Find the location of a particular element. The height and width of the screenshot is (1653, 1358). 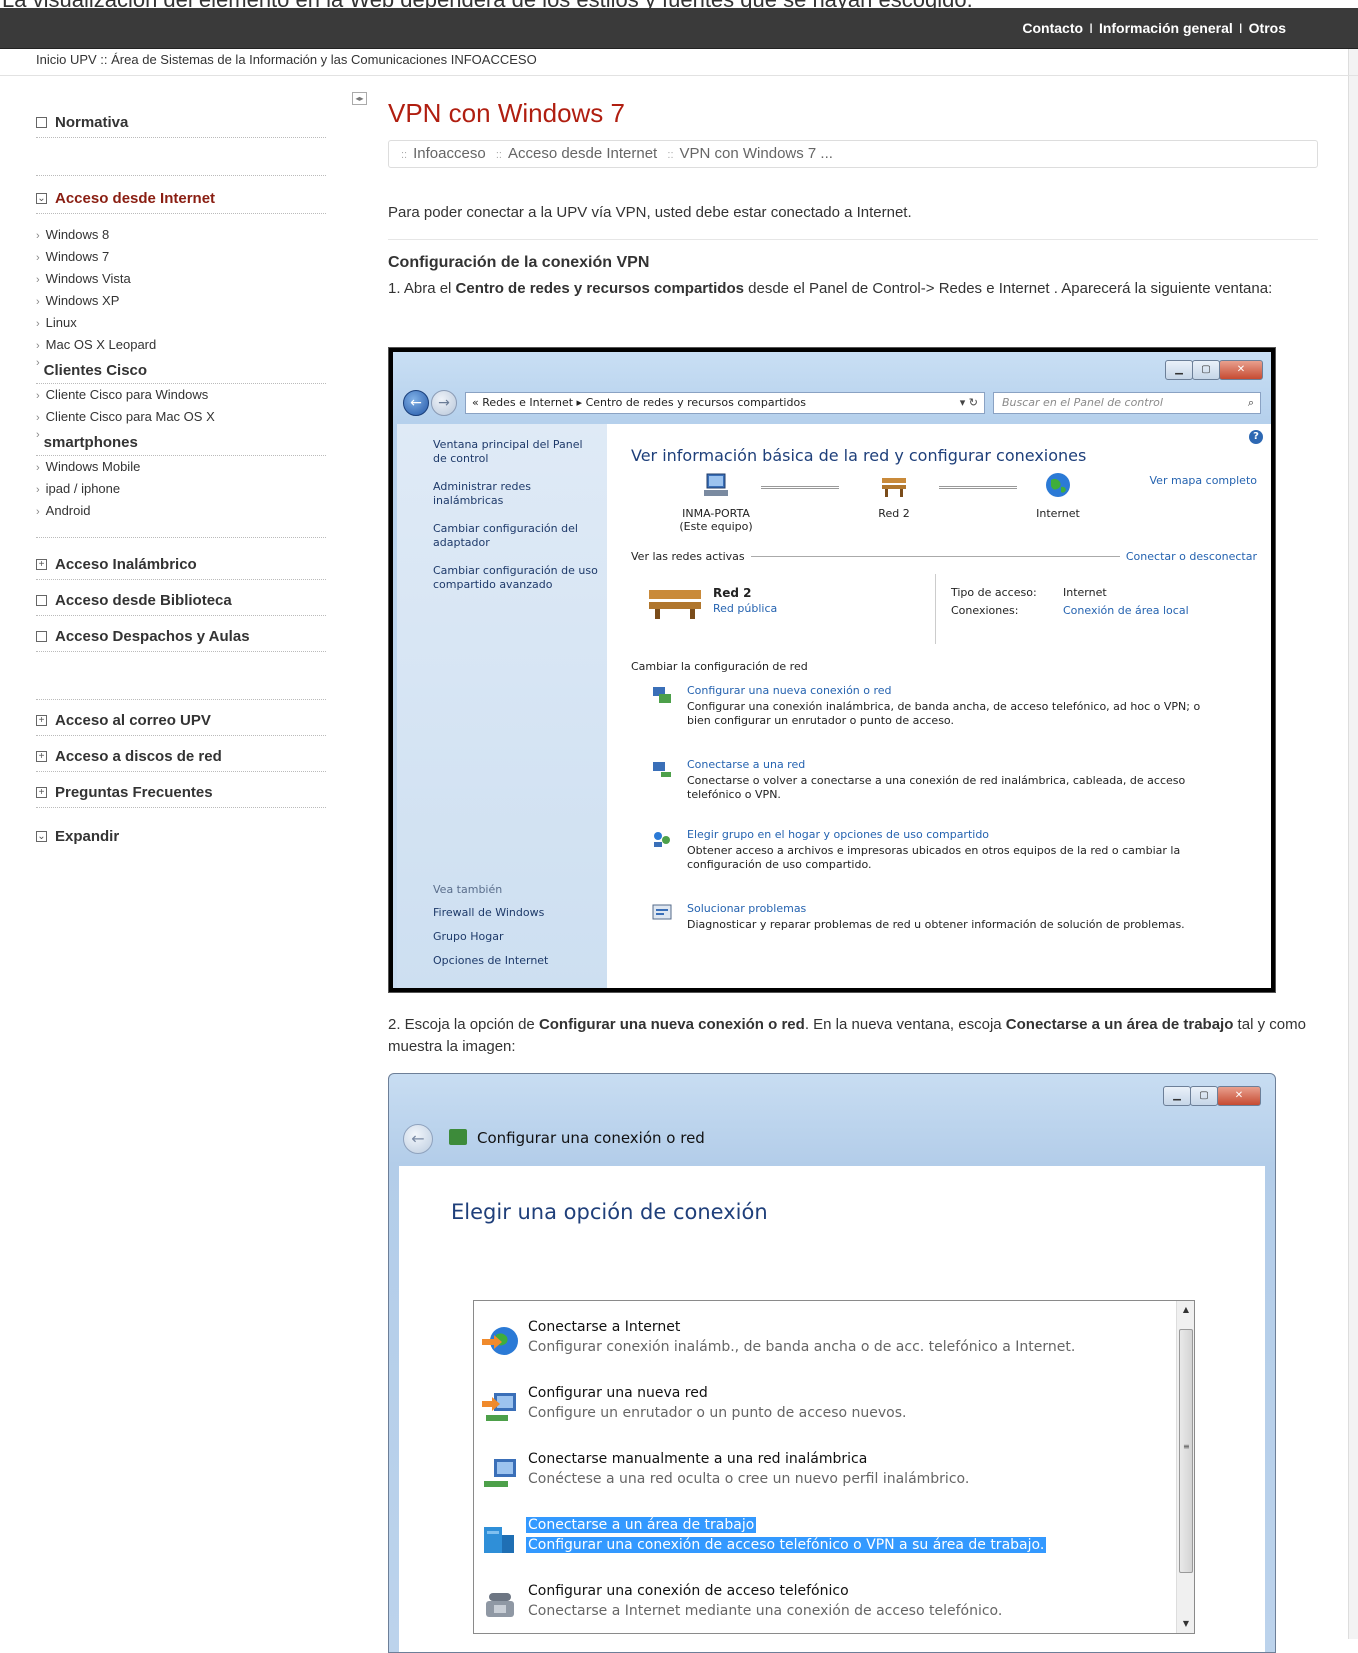

link-otros: Otros is located at coordinates (1267, 28).